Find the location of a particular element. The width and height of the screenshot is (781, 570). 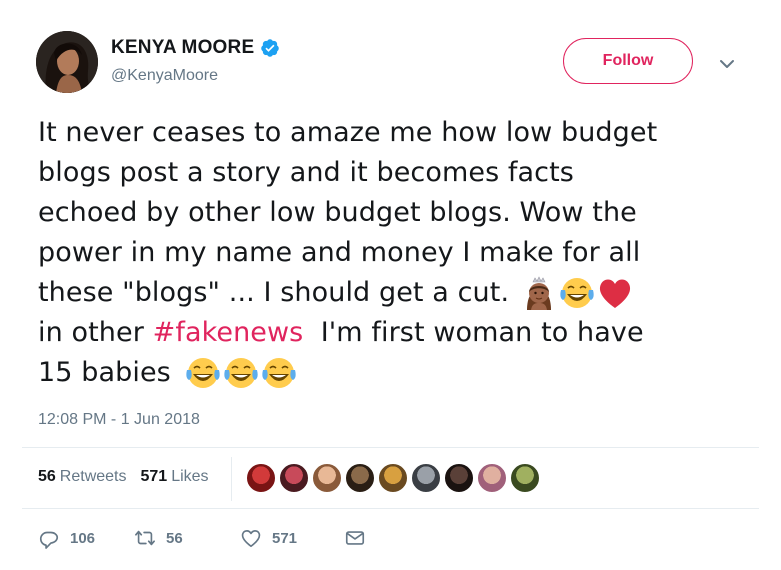

heart-icon is located at coordinates (251, 539).